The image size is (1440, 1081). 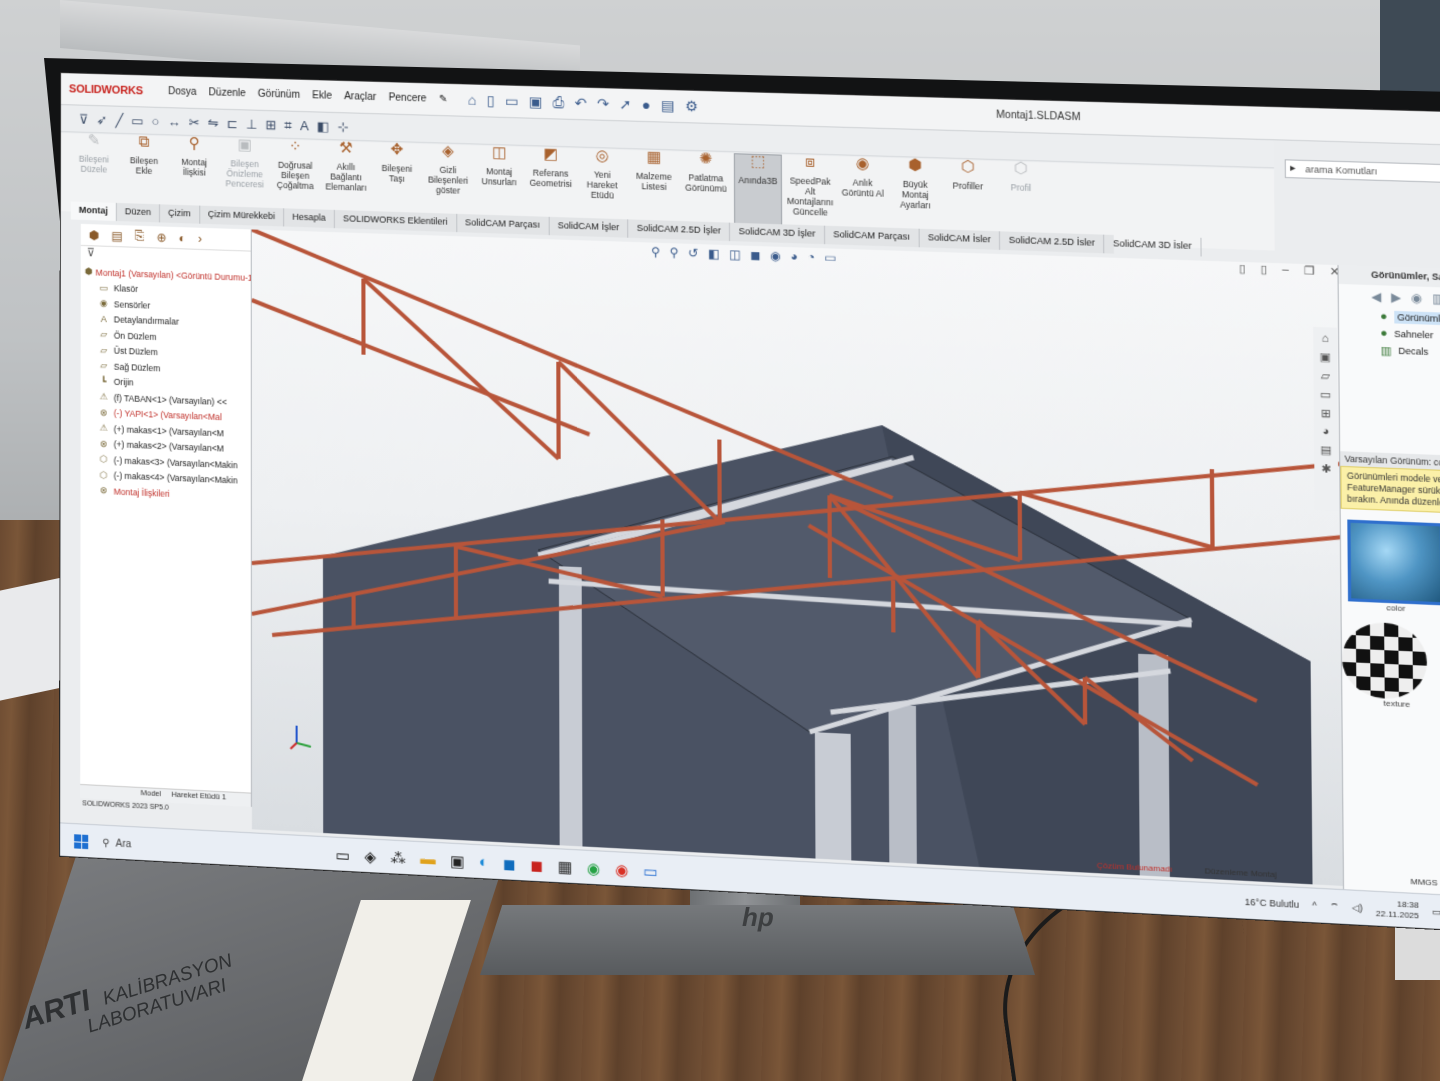 What do you see at coordinates (655, 252) in the screenshot?
I see `zoom-fit-icon: ⚲` at bounding box center [655, 252].